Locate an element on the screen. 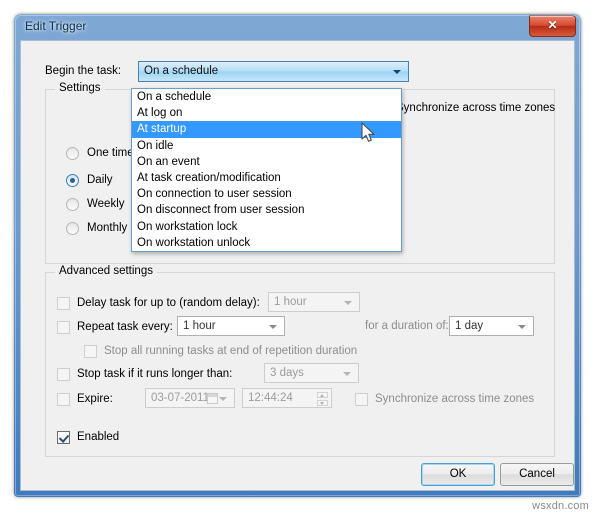 The image size is (595, 513). expire-time-picker: 12:44:24 is located at coordinates (287, 398).